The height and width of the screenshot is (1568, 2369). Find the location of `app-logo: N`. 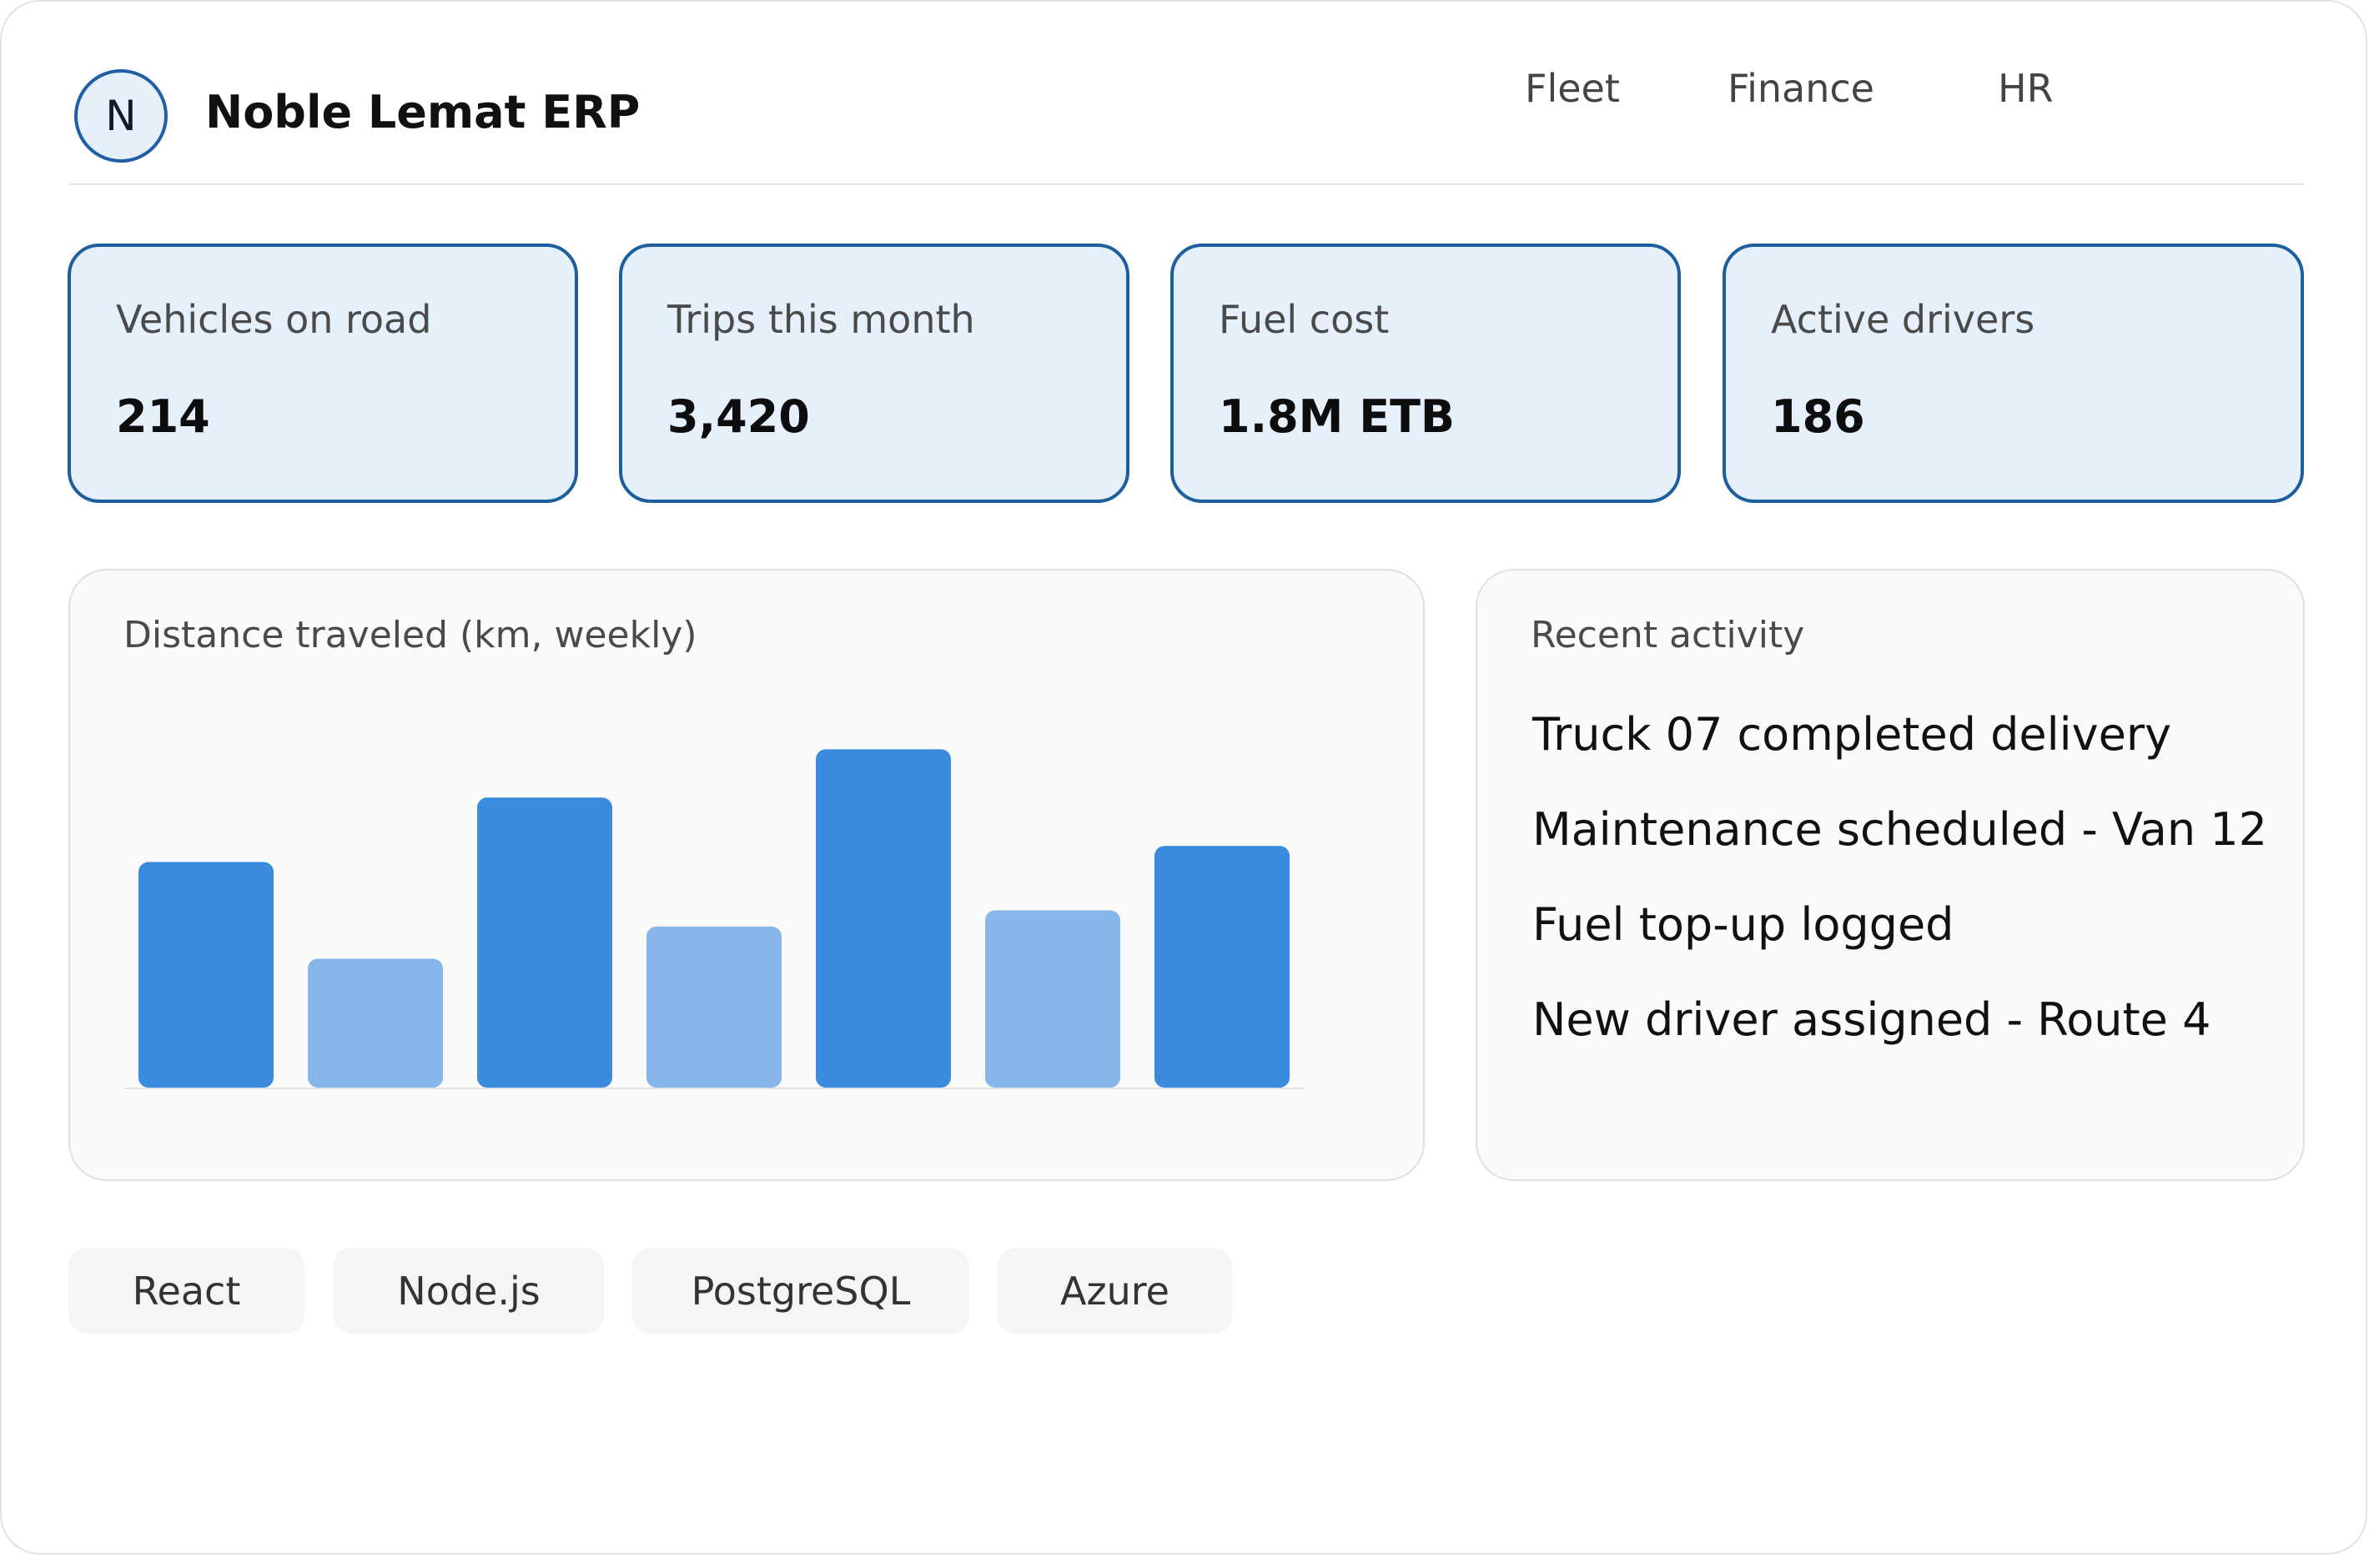

app-logo: N is located at coordinates (121, 116).